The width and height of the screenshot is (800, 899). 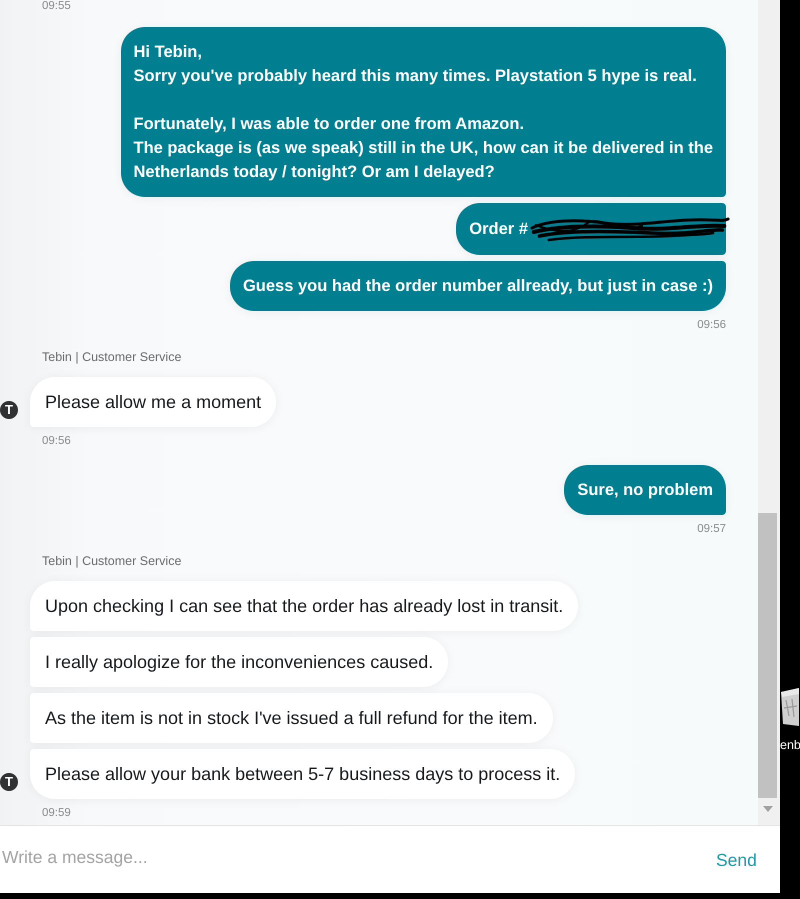 I want to click on message-timestamp: 09:55, so click(x=56, y=6).